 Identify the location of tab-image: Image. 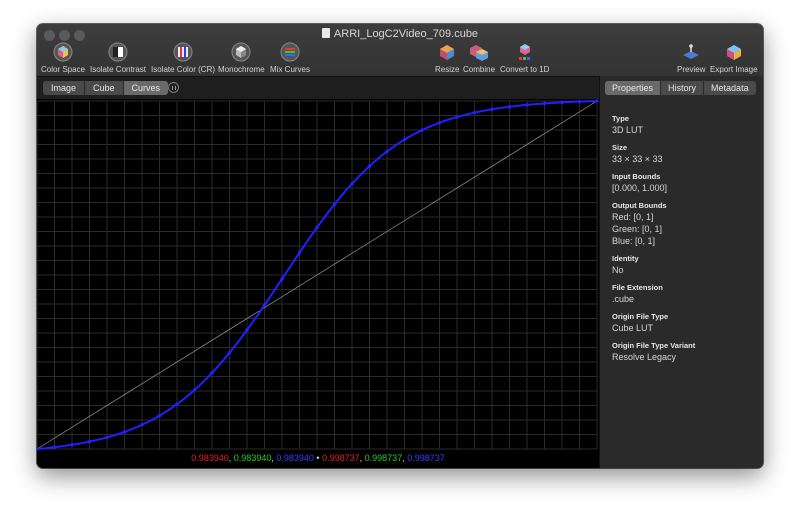
(64, 88).